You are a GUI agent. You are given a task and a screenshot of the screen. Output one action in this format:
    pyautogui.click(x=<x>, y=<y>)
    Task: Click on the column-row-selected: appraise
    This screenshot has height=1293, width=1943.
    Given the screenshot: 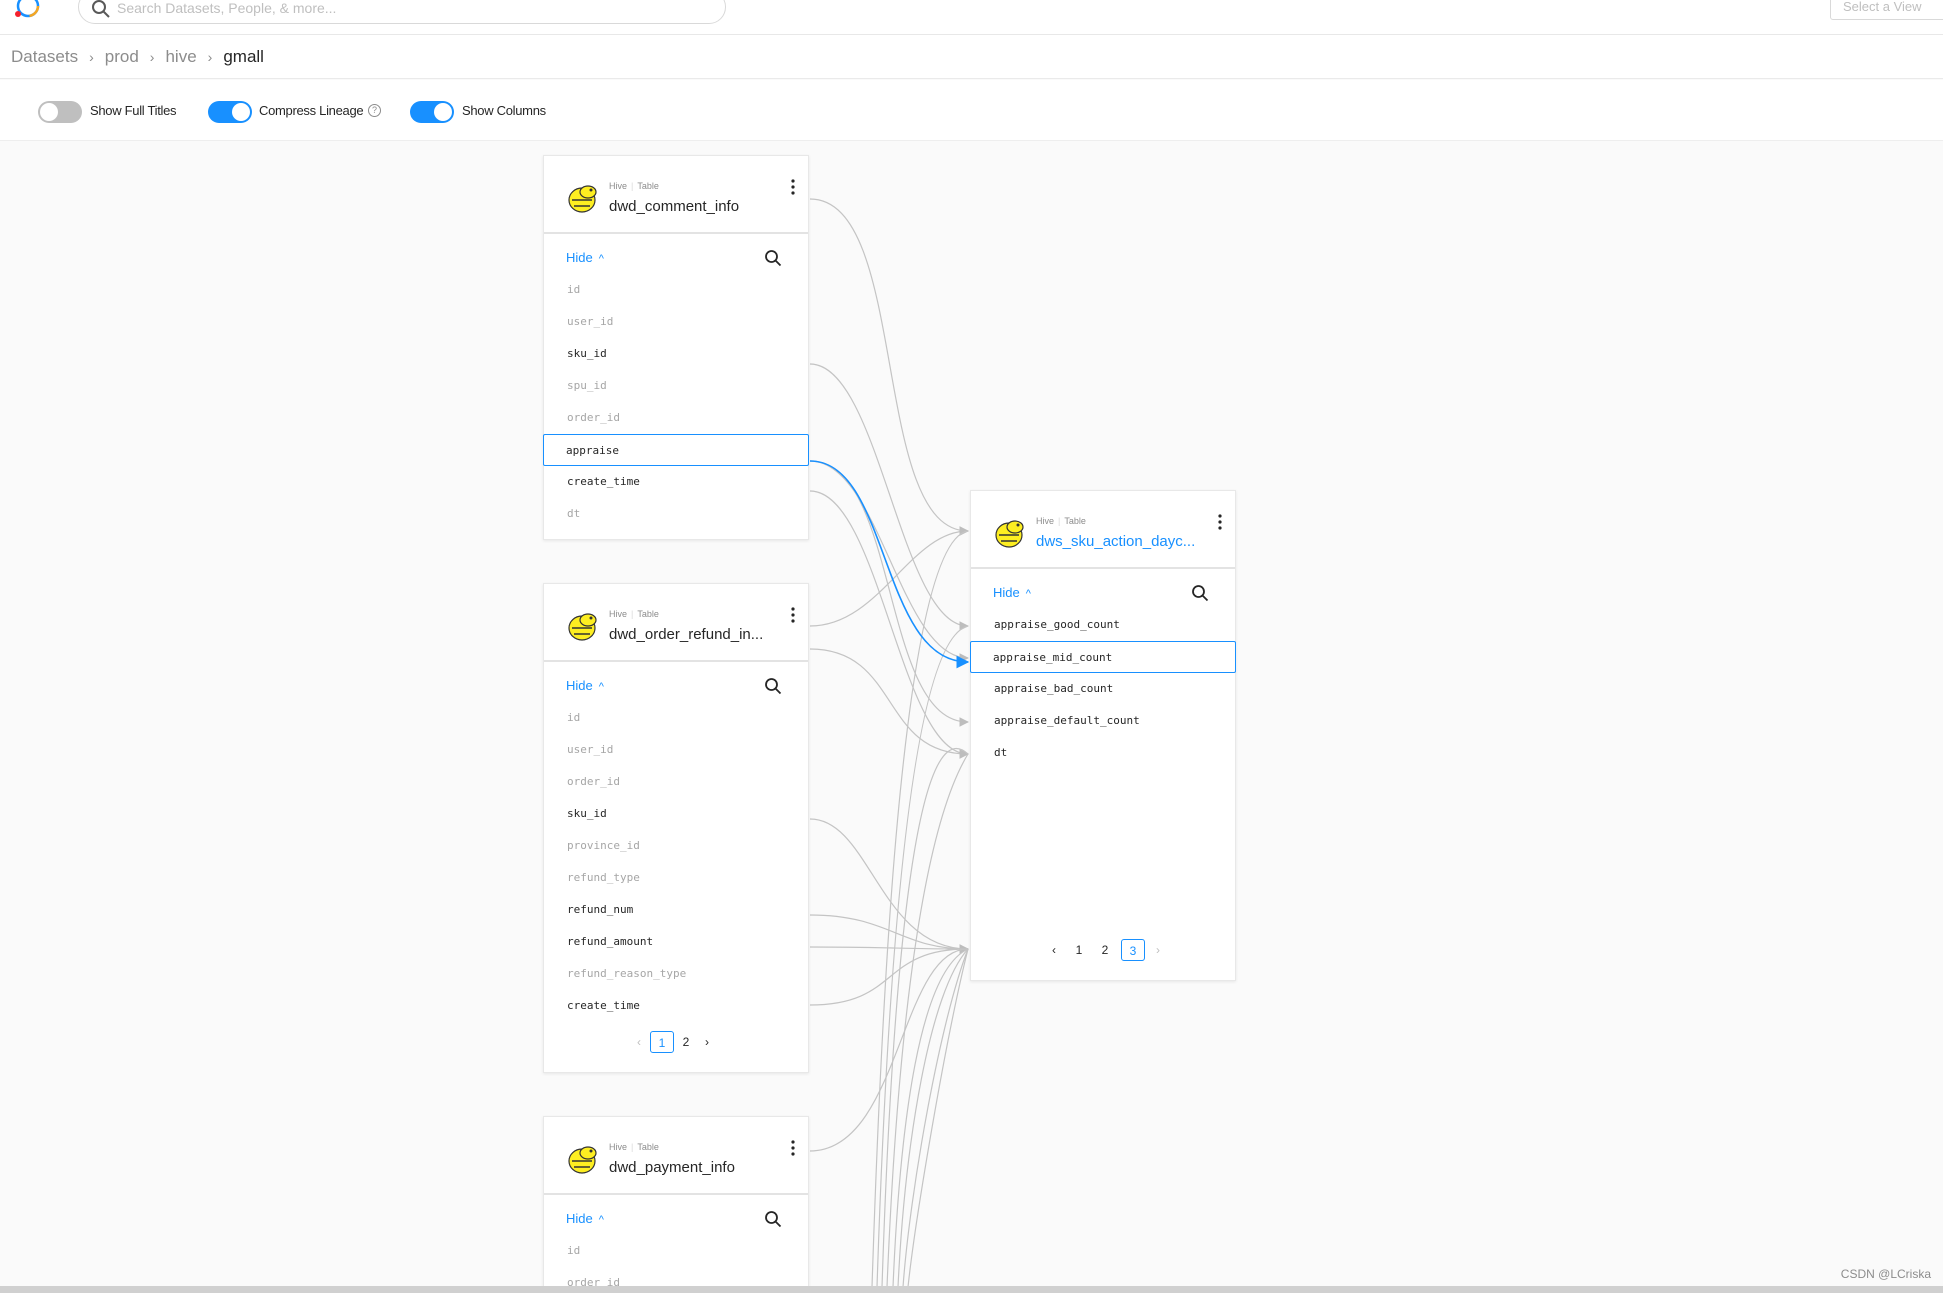 What is the action you would take?
    pyautogui.click(x=676, y=450)
    